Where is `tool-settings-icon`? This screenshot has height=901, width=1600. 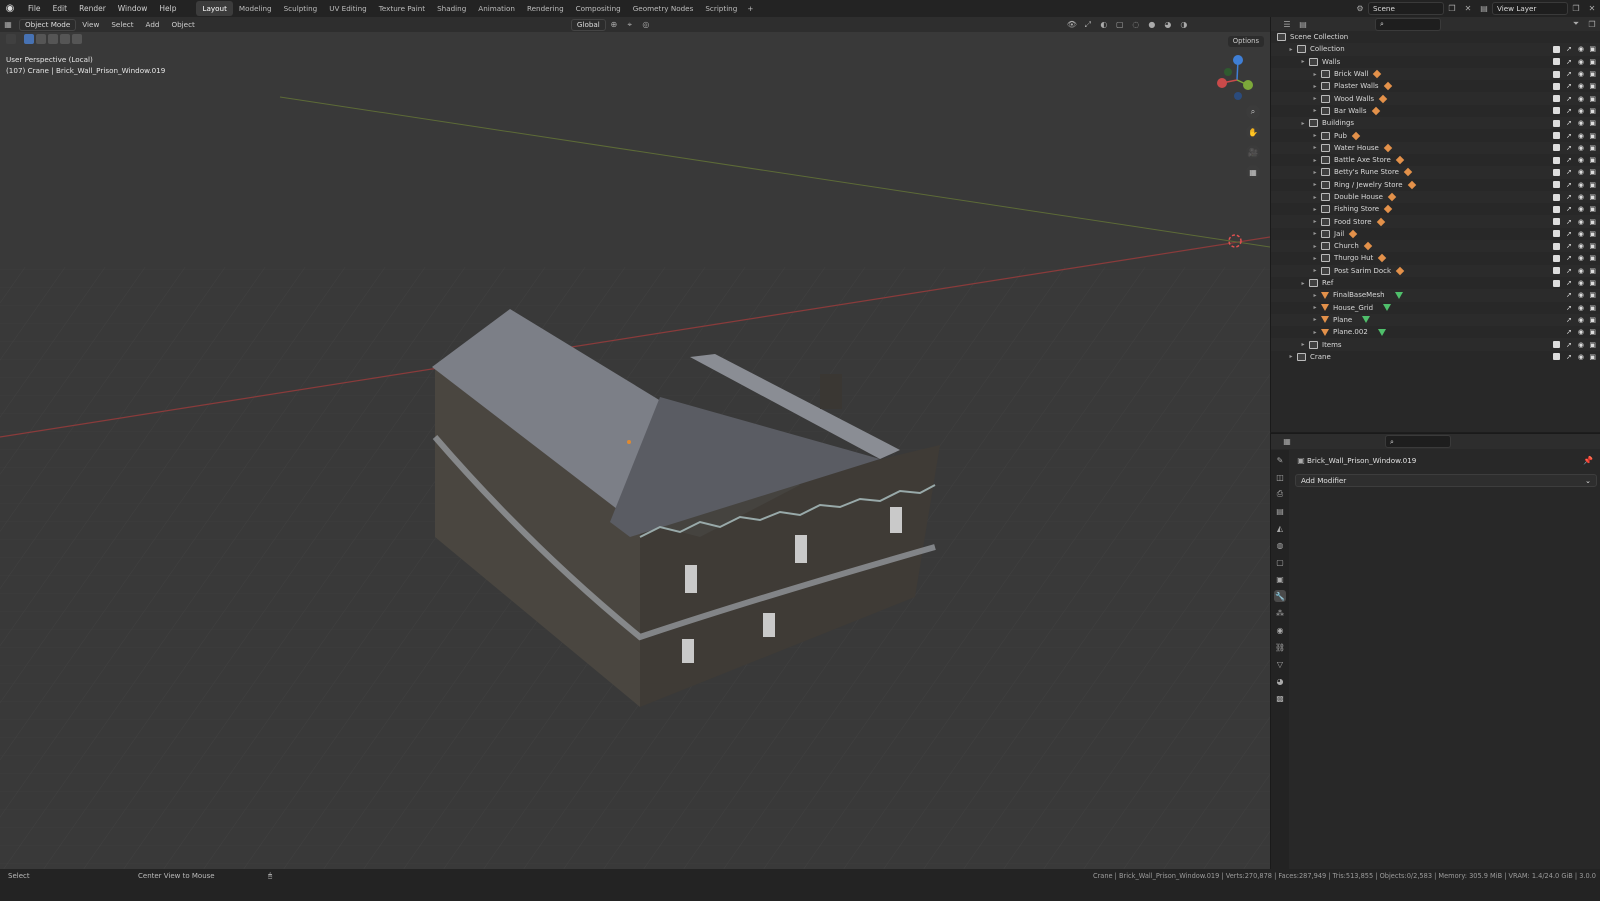 tool-settings-icon is located at coordinates (11, 39).